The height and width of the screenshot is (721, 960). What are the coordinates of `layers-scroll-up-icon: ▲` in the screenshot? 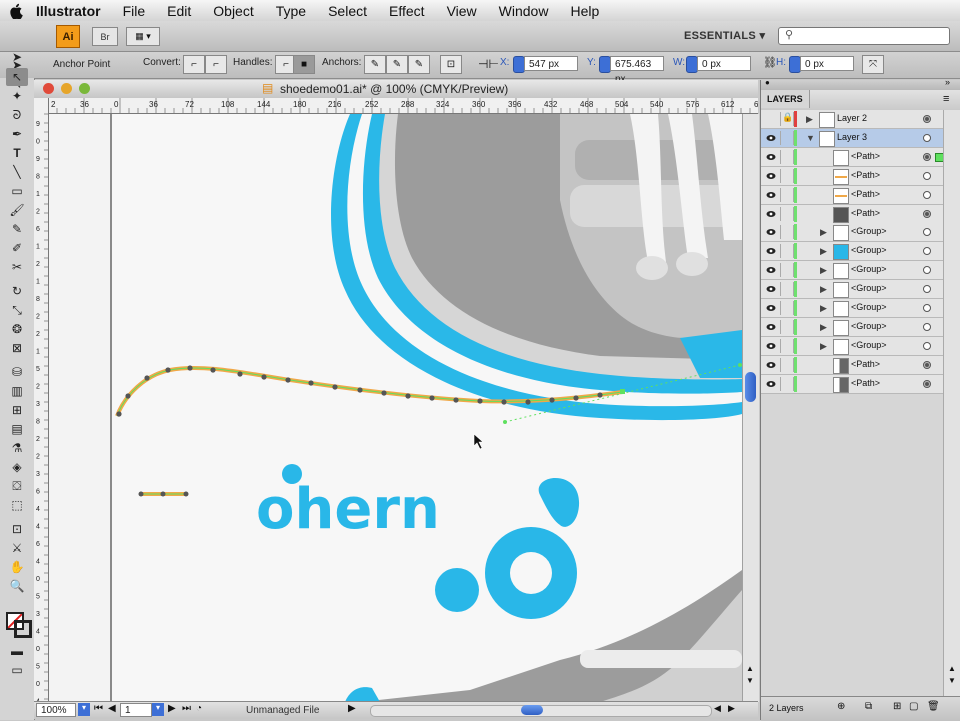 It's located at (952, 668).